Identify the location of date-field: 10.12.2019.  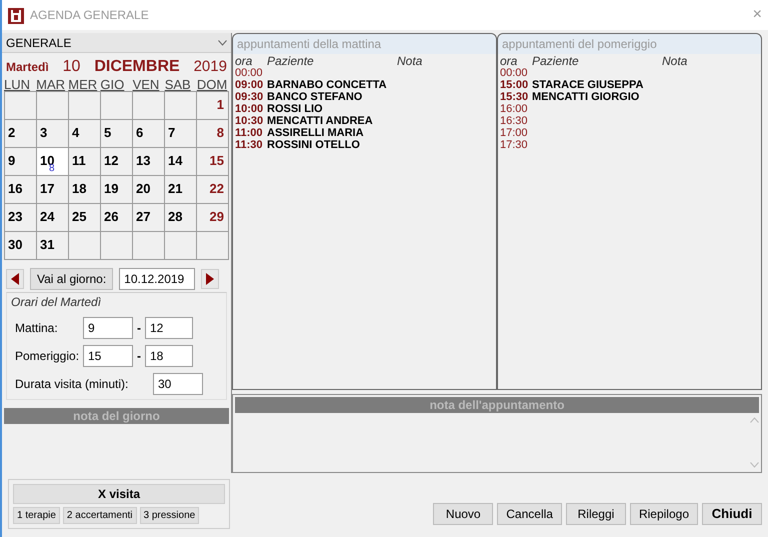
(157, 279).